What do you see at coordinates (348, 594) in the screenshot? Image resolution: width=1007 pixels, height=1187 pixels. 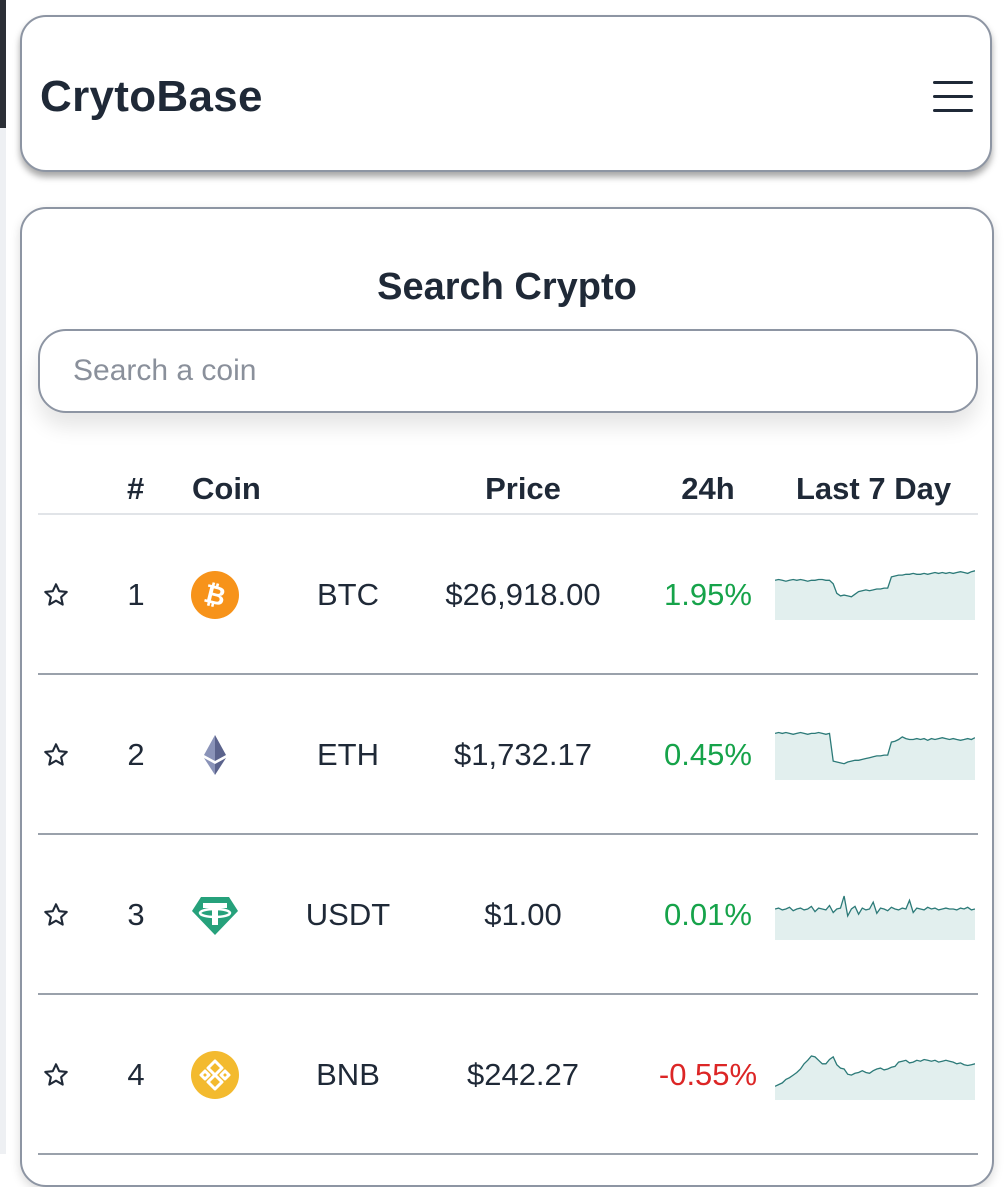 I see `coin-symbol: BTC` at bounding box center [348, 594].